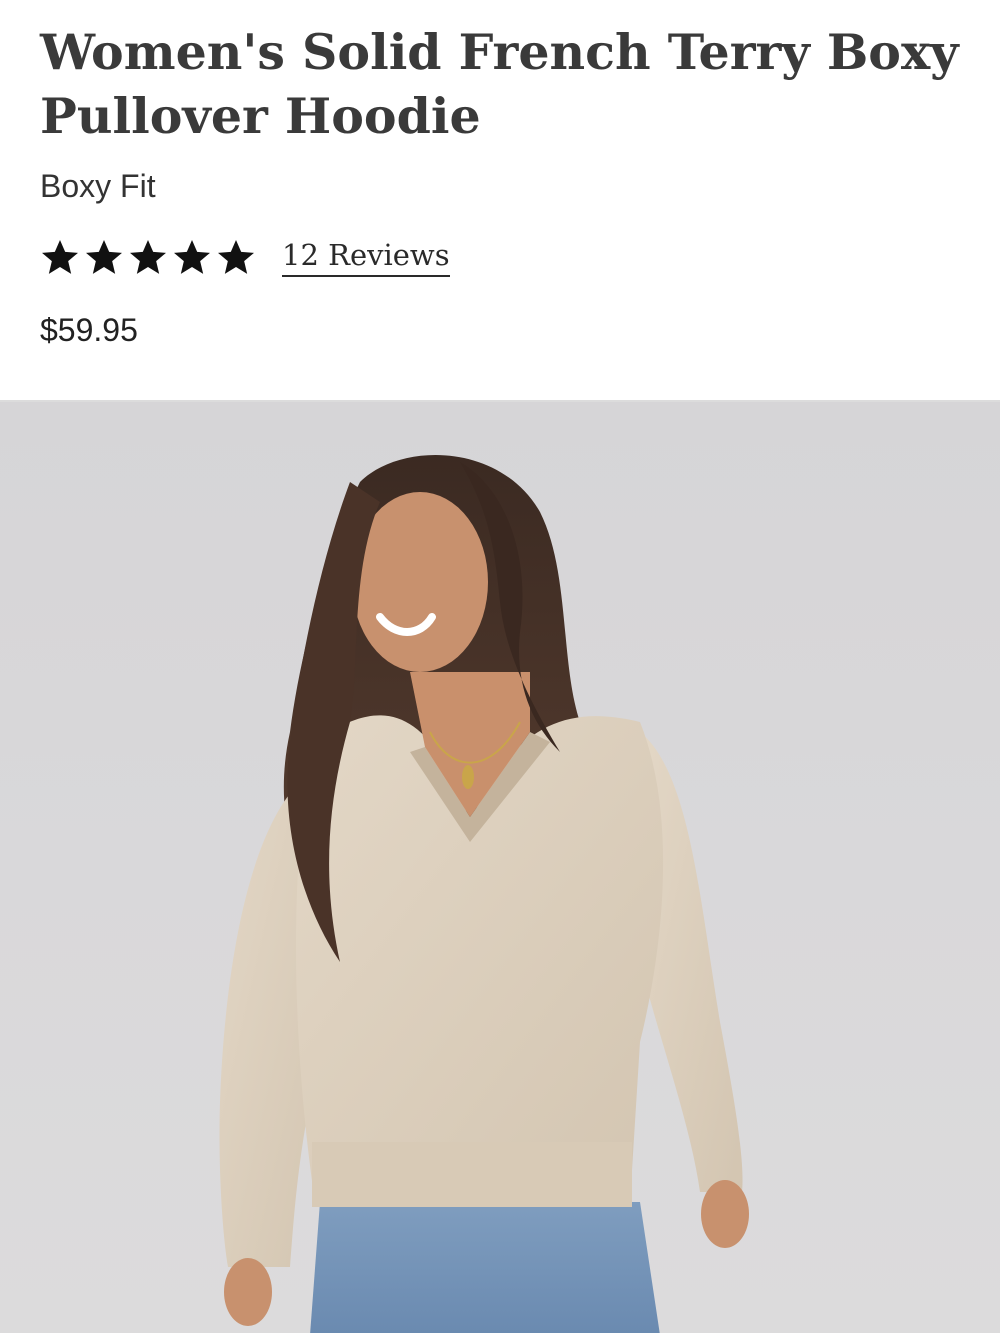 The height and width of the screenshot is (1333, 1000). What do you see at coordinates (505, 257) in the screenshot?
I see `rating-row: 12 Reviews` at bounding box center [505, 257].